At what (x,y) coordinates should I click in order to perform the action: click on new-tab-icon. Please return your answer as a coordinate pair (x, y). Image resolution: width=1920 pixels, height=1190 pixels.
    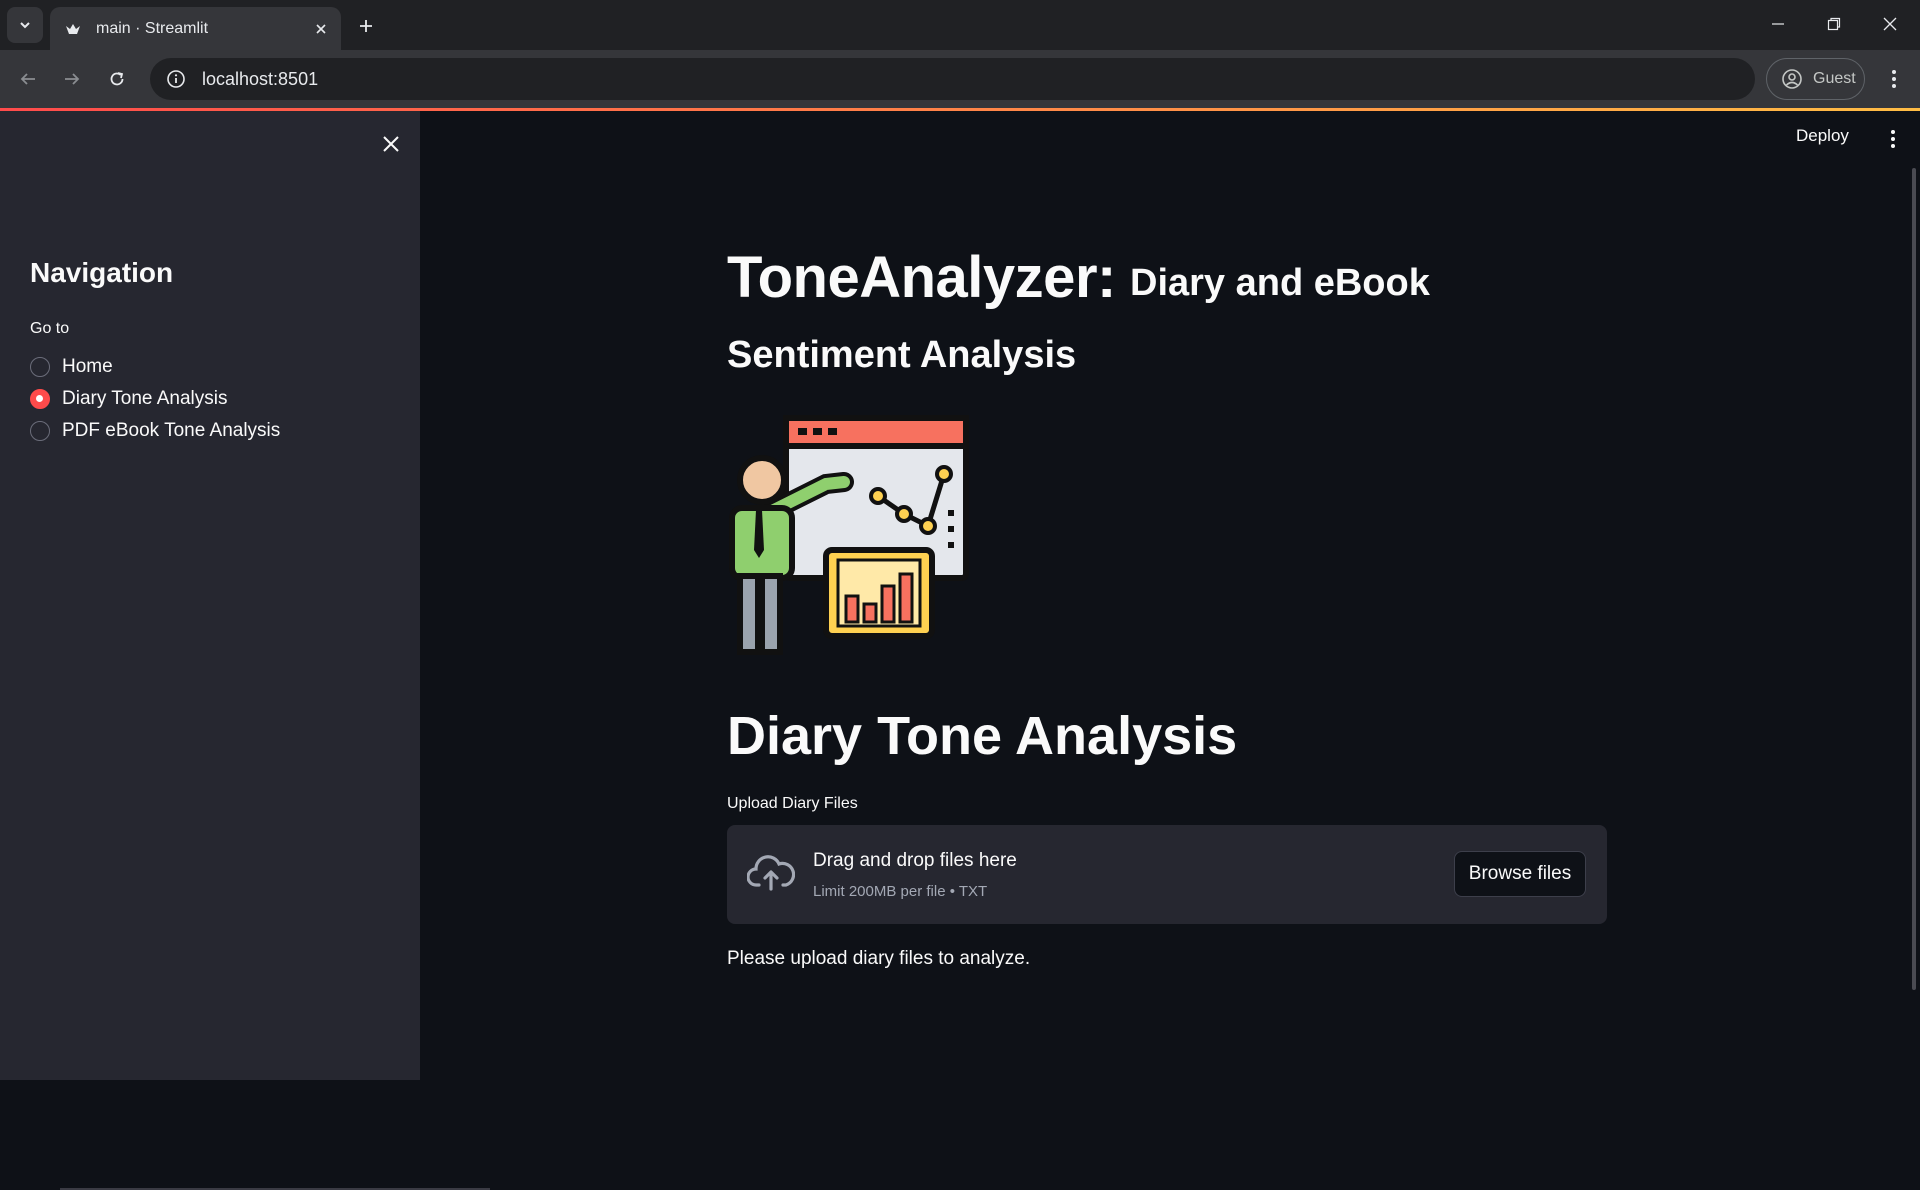
    Looking at the image, I should click on (366, 26).